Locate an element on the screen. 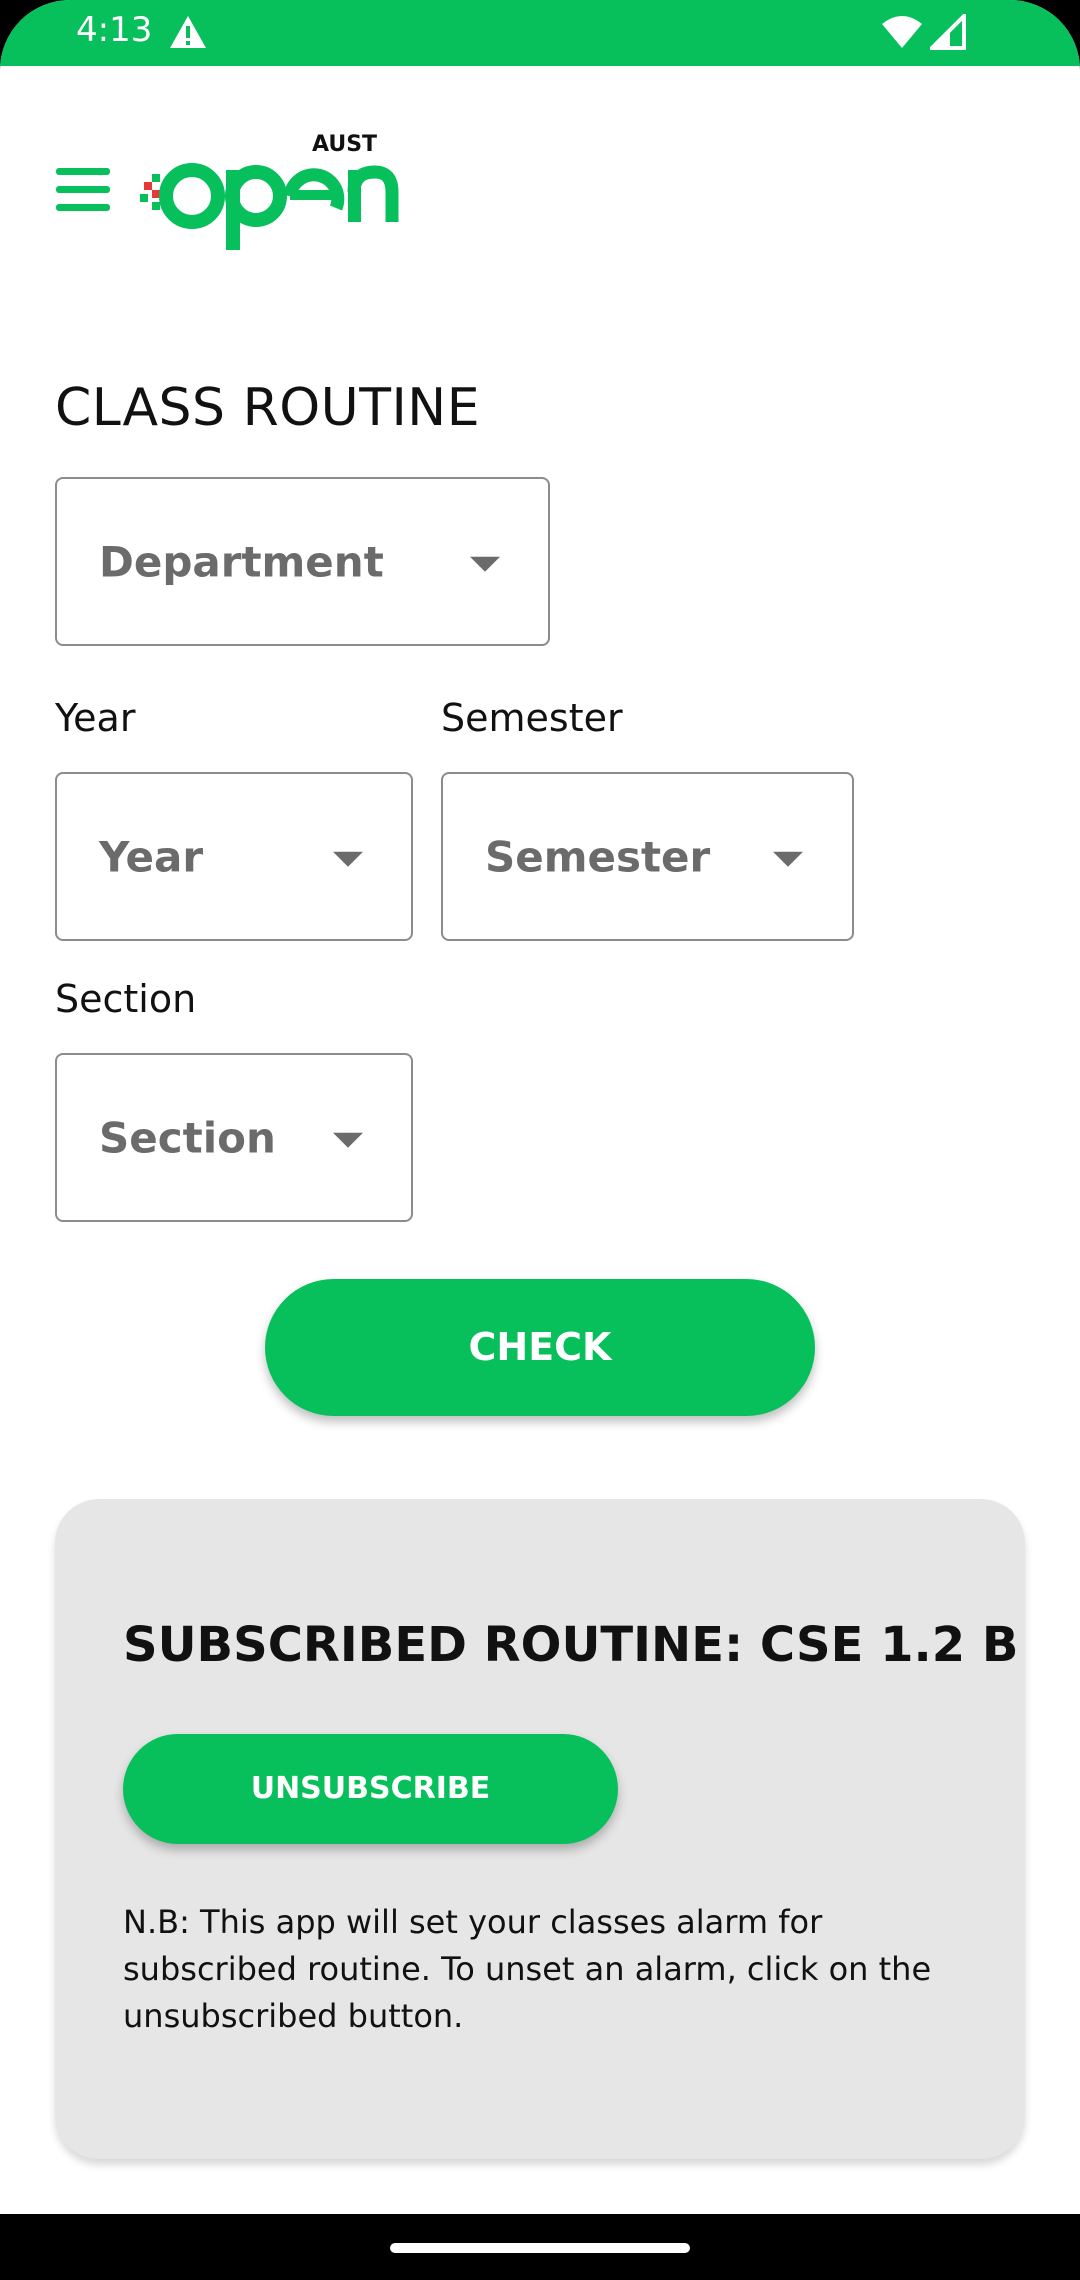 Image resolution: width=1080 pixels, height=2280 pixels. section-dropdown: Section is located at coordinates (234, 1137).